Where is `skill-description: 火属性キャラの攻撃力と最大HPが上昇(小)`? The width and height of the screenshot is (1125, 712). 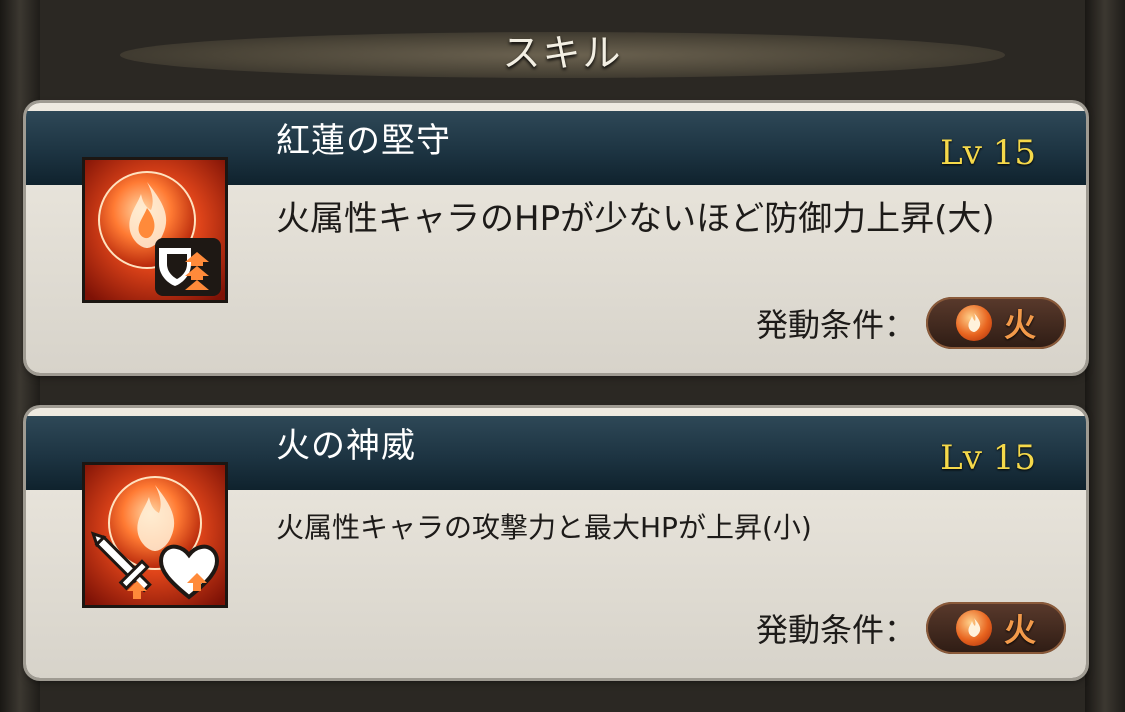
skill-description: 火属性キャラの攻撃力と最大HPが上昇(小) is located at coordinates (544, 527).